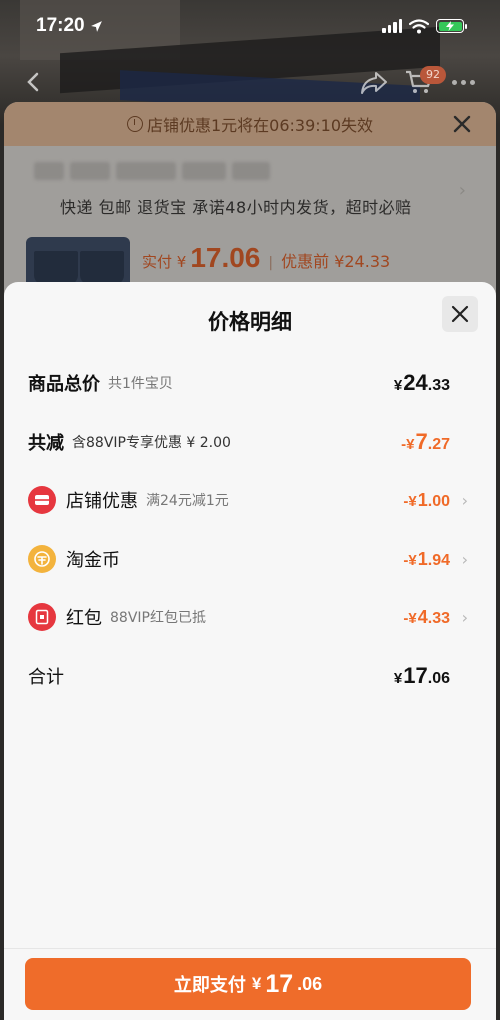  I want to click on row-store-coupon: 店铺优惠 满24元减1元 -¥ 1.00 ›, so click(250, 500).